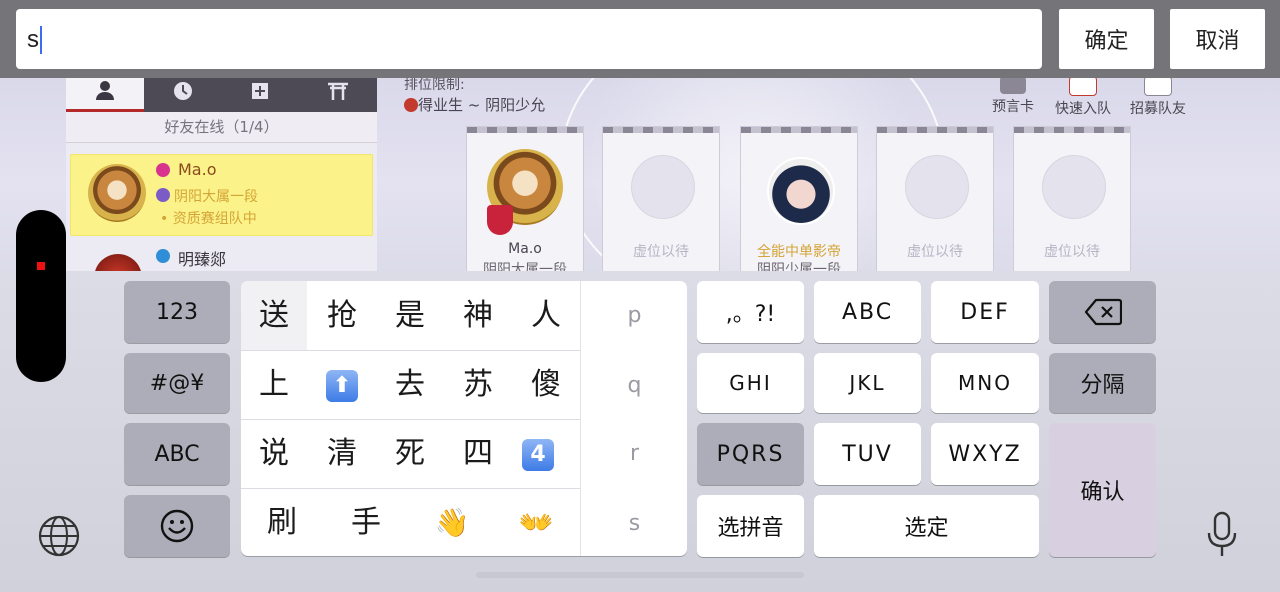 Image resolution: width=1280 pixels, height=592 pixels. I want to click on separator-key: 分隔, so click(1102, 383).